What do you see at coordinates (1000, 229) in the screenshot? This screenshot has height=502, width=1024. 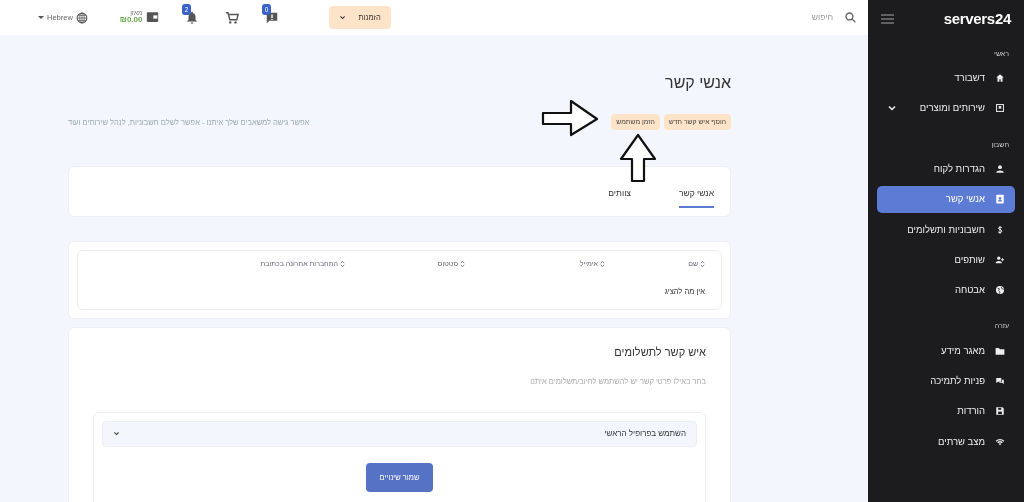 I see `dollar-icon` at bounding box center [1000, 229].